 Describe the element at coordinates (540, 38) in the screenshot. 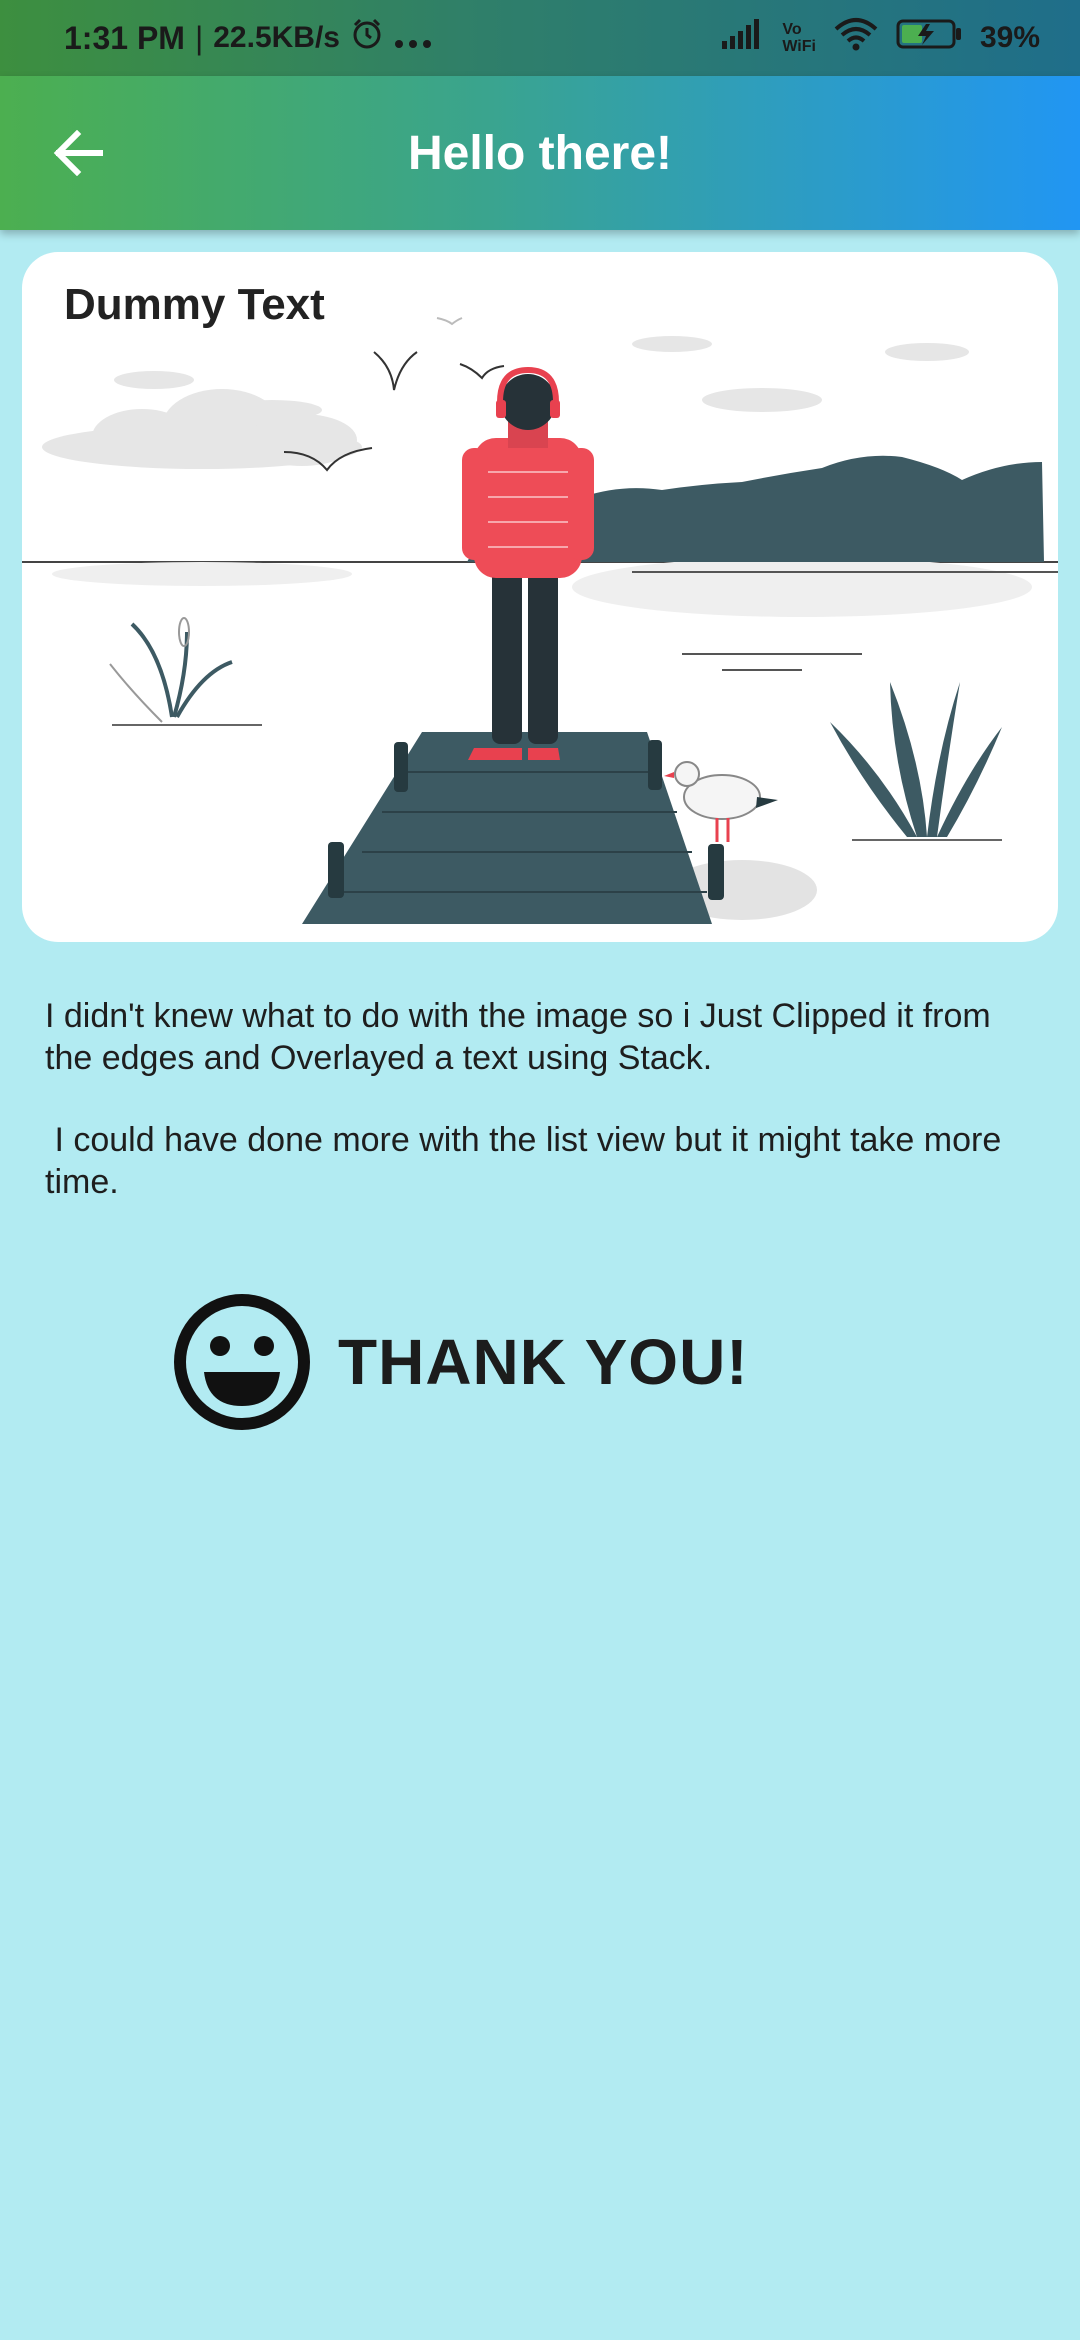

I see `status-bar: 1:31 PM | 22.5KB/s Vo WiFi 39%` at that location.